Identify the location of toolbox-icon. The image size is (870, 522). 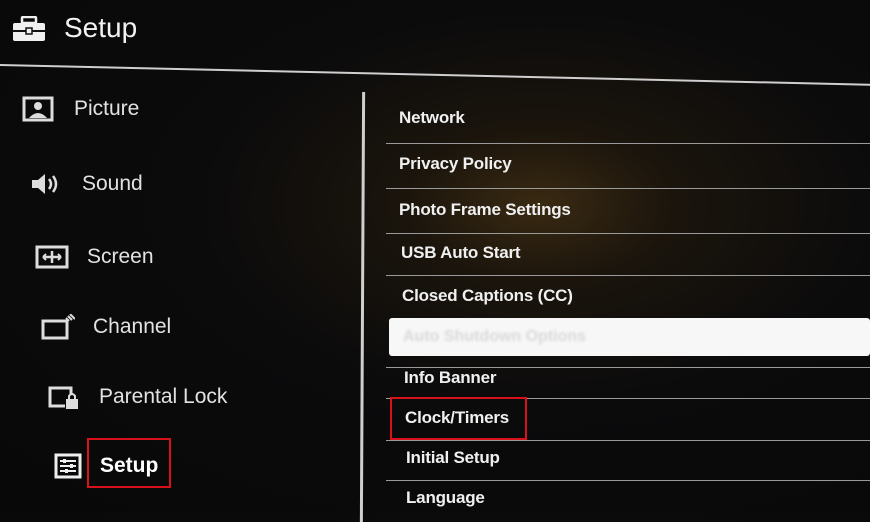
(29, 28).